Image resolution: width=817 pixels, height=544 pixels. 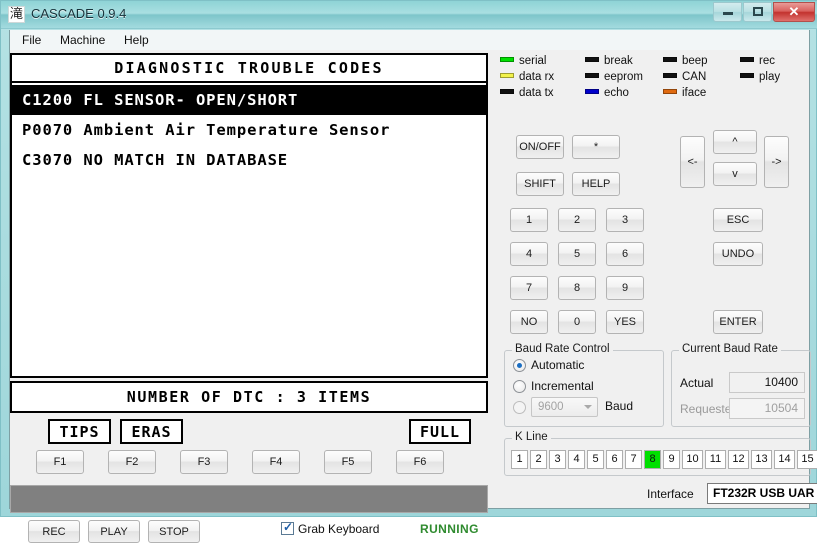 What do you see at coordinates (794, 12) in the screenshot?
I see `close-button: ✕` at bounding box center [794, 12].